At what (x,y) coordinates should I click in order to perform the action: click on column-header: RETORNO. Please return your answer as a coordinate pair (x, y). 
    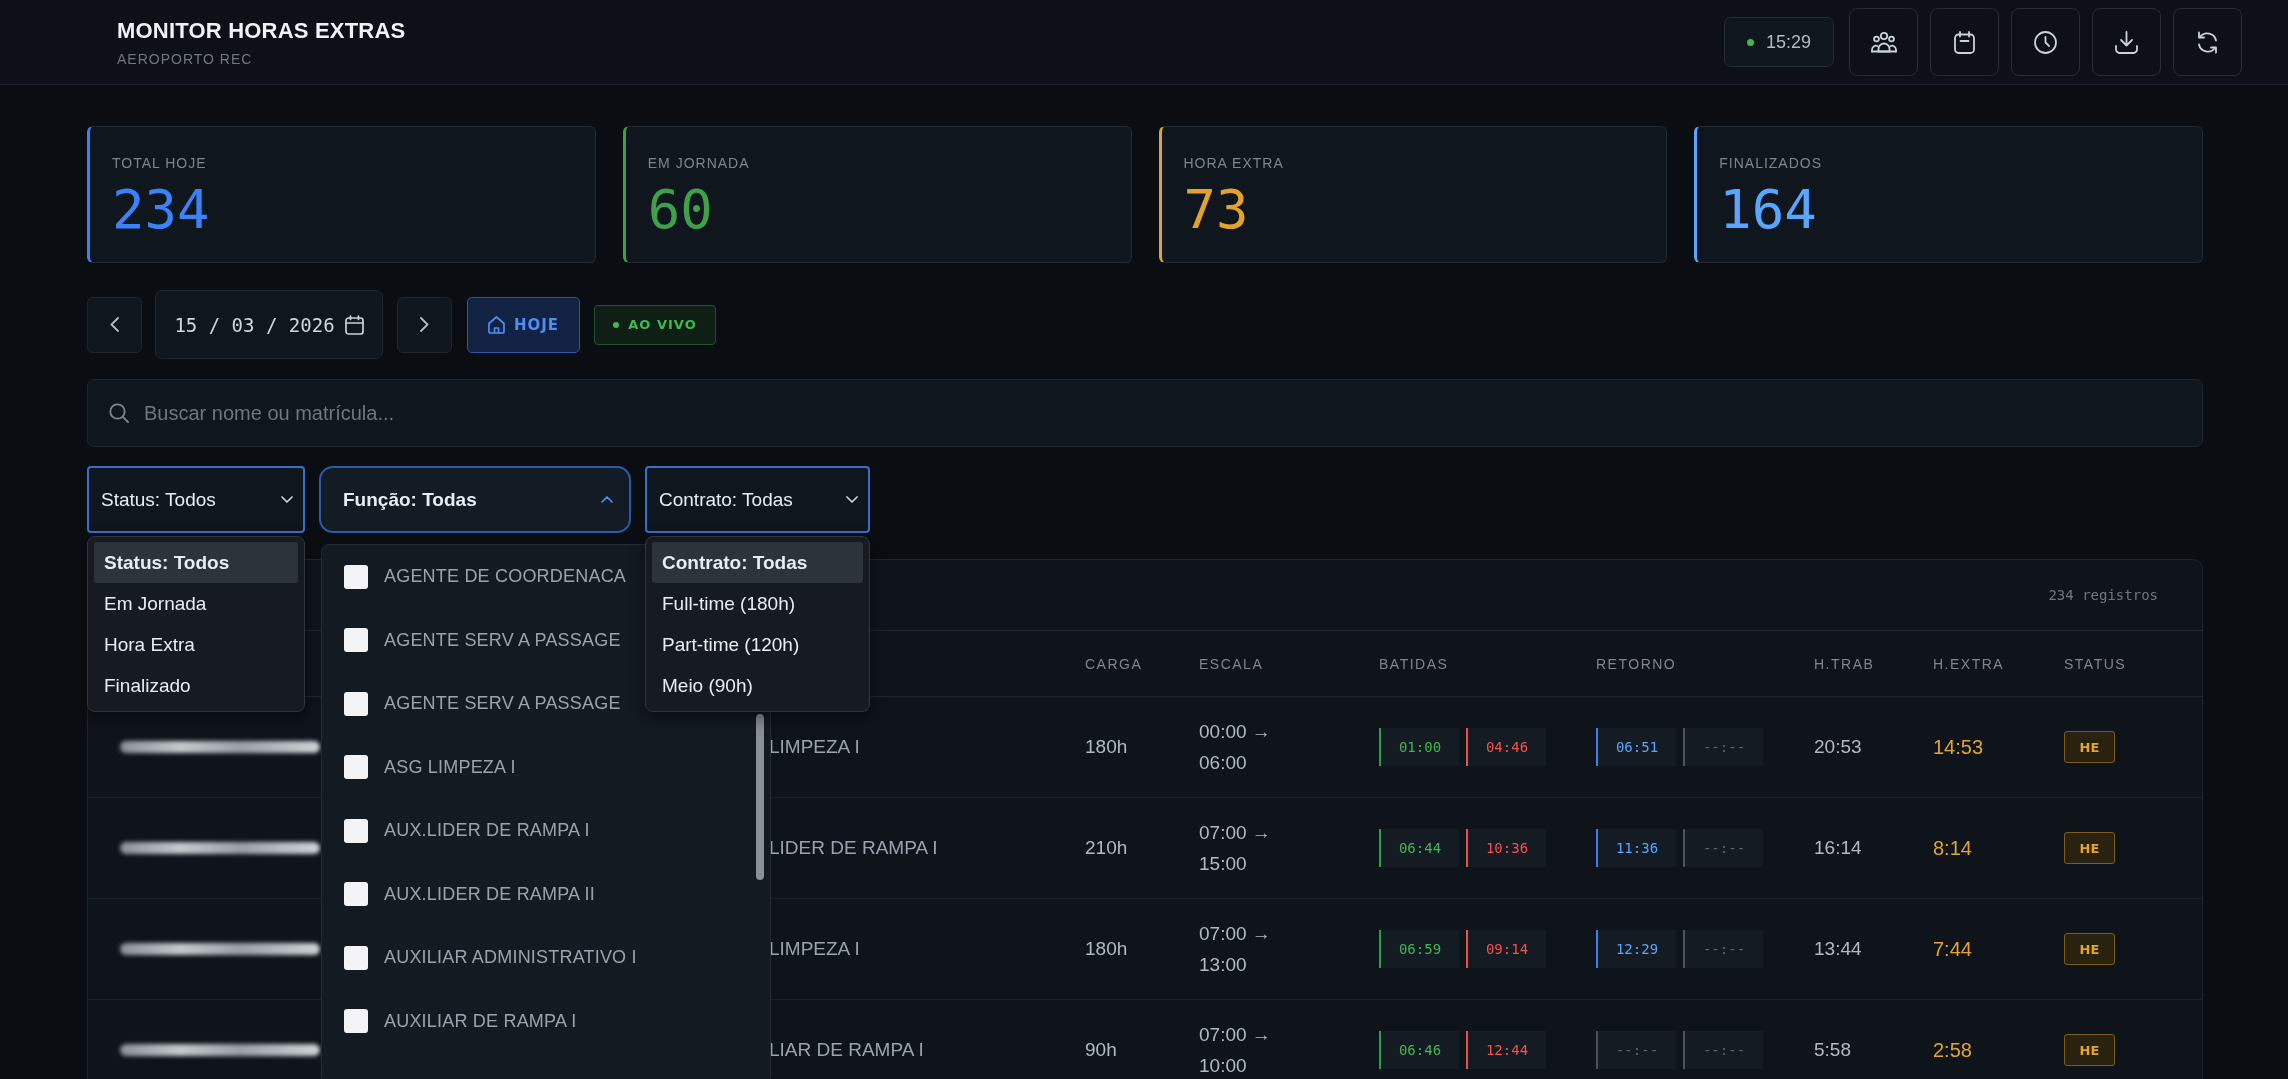
    Looking at the image, I should click on (1637, 663).